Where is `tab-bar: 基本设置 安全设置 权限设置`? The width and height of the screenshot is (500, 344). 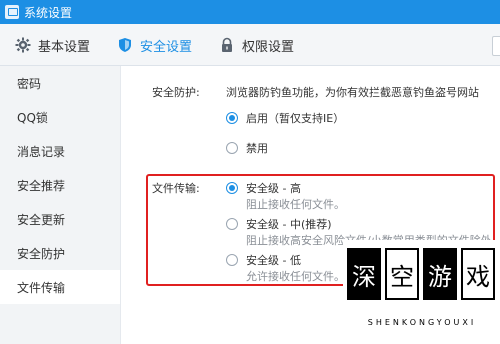
tab-bar: 基本设置 安全设置 权限设置 is located at coordinates (250, 45).